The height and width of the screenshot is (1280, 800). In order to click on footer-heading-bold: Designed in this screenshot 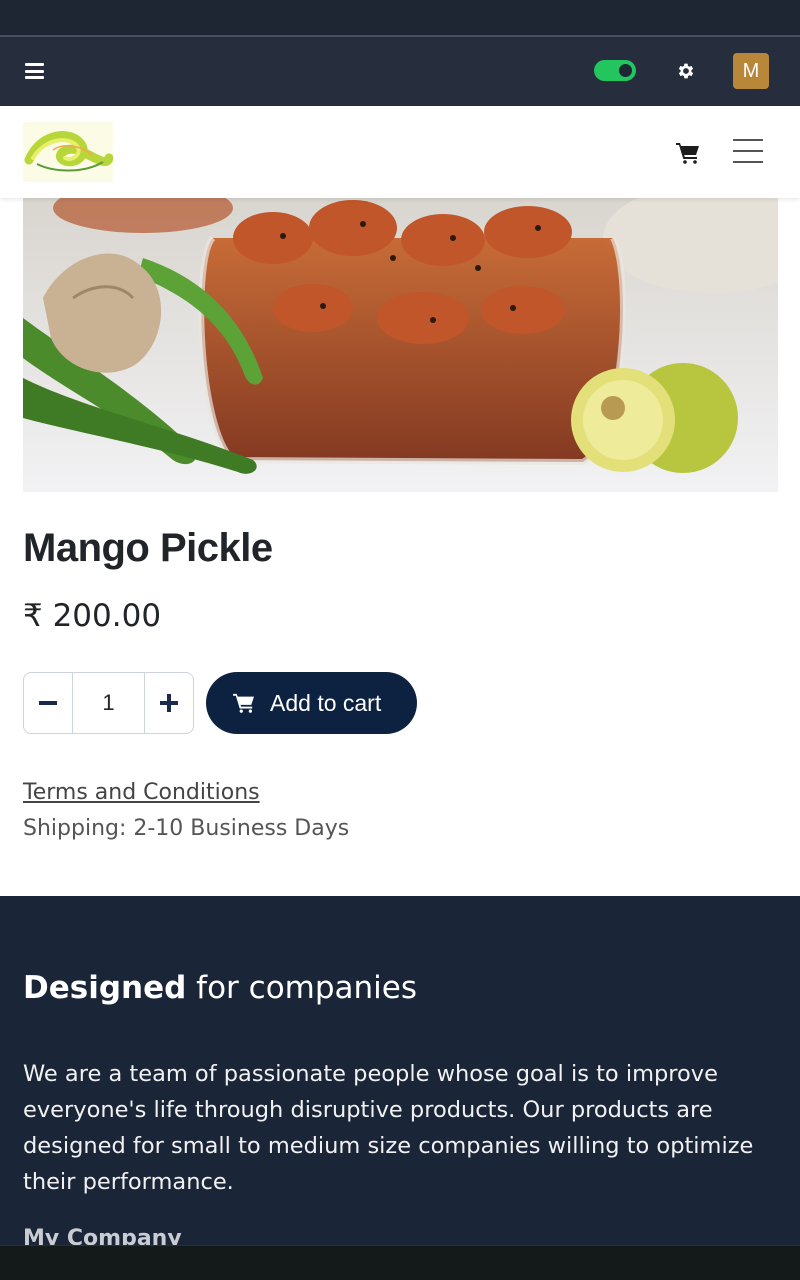, I will do `click(105, 988)`.